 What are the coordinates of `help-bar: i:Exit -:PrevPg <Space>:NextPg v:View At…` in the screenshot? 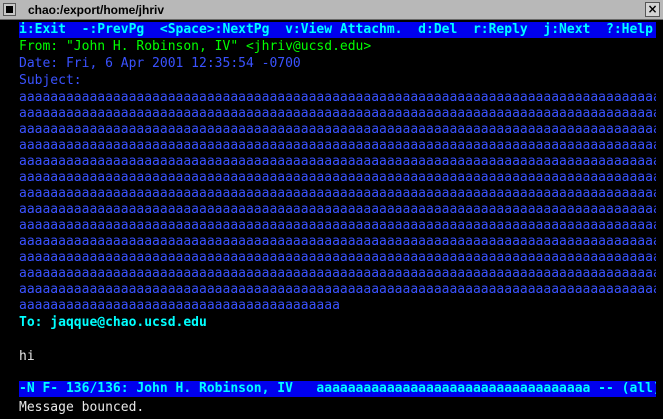 It's located at (341, 30).